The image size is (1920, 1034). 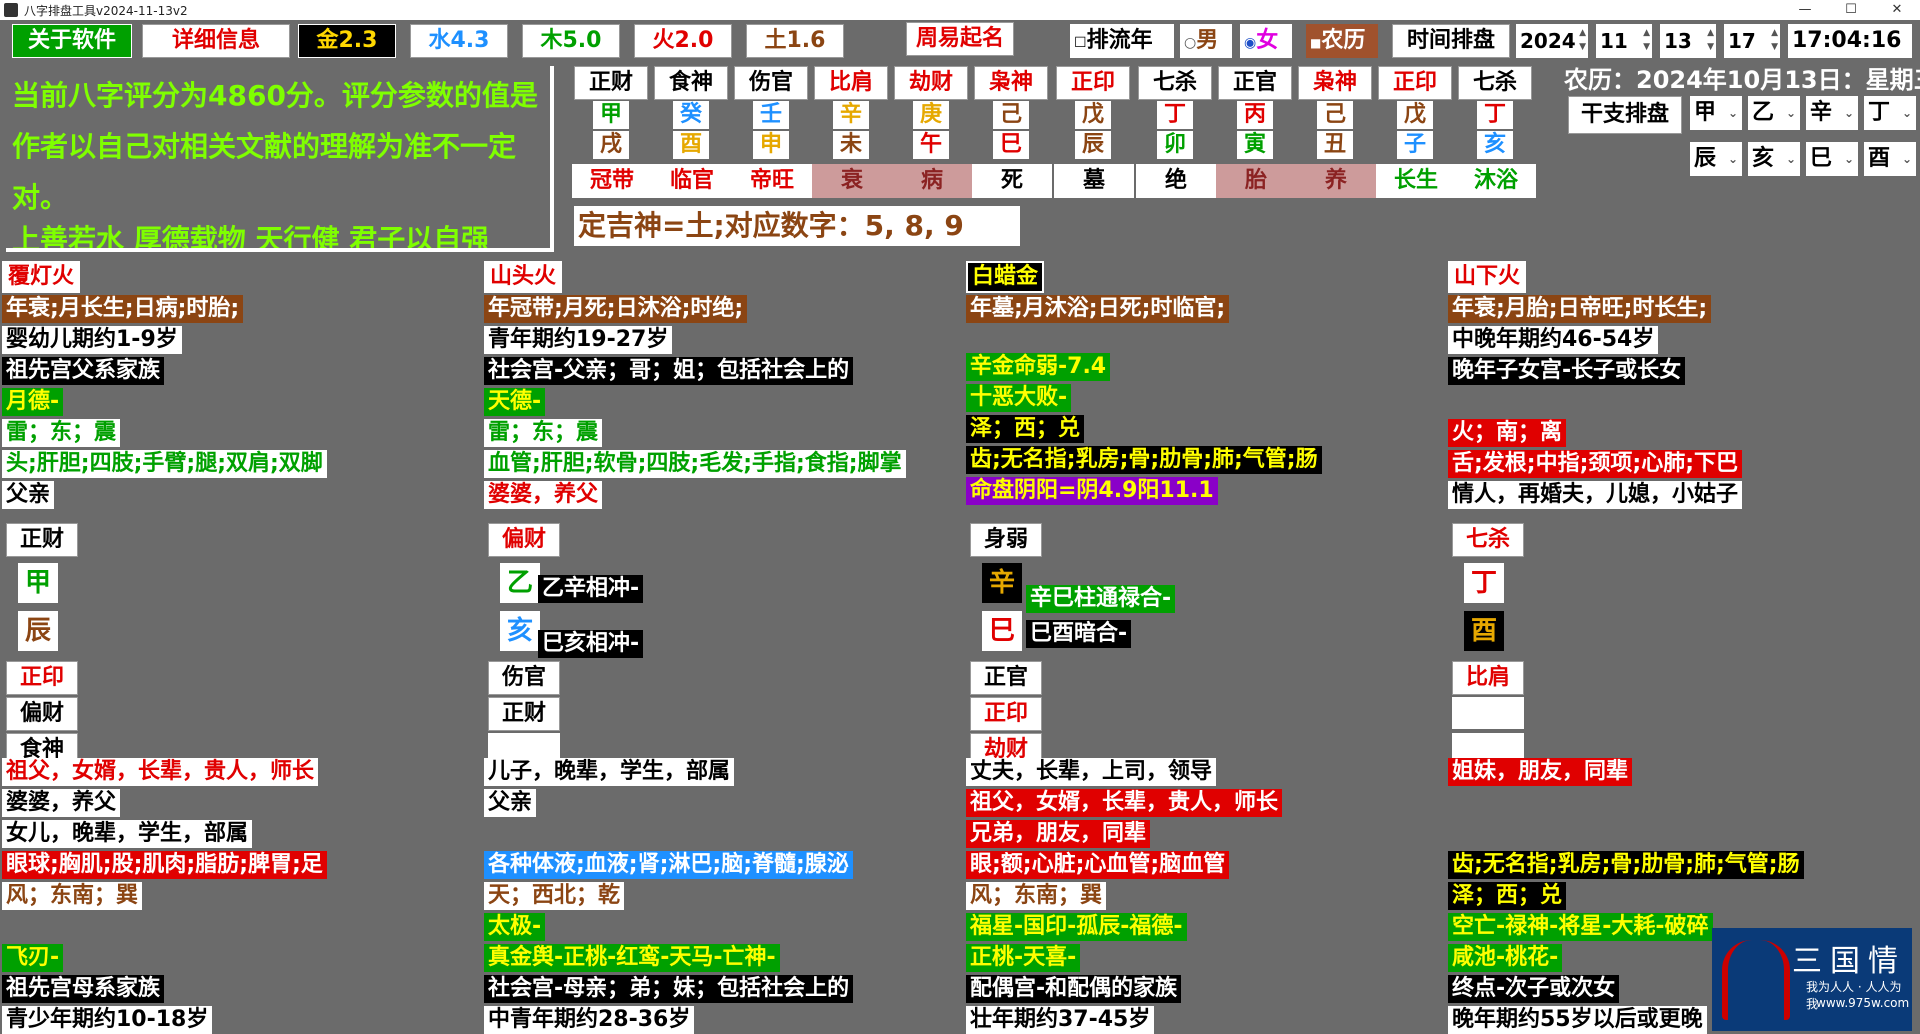 What do you see at coordinates (83, 989) in the screenshot?
I see `palace-text: 祖先宫母系家族` at bounding box center [83, 989].